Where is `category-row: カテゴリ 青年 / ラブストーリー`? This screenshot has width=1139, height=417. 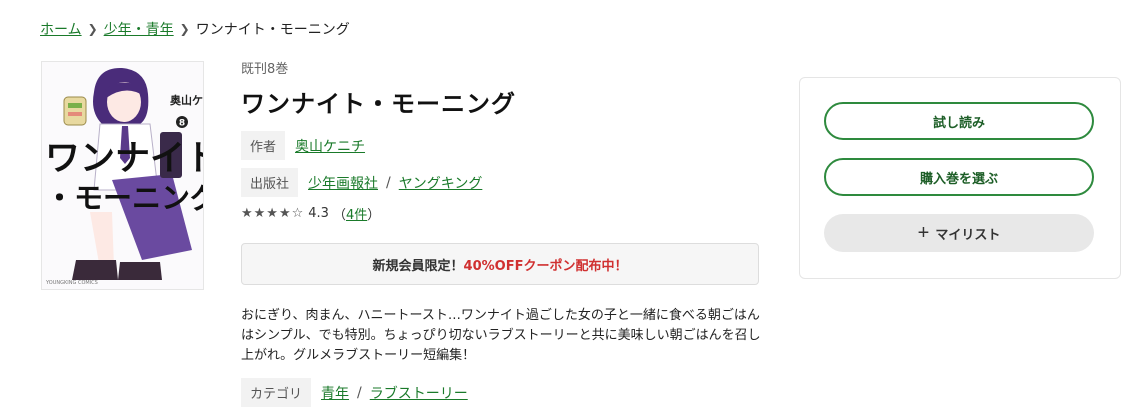 category-row: カテゴリ 青年 / ラブストーリー is located at coordinates (501, 392).